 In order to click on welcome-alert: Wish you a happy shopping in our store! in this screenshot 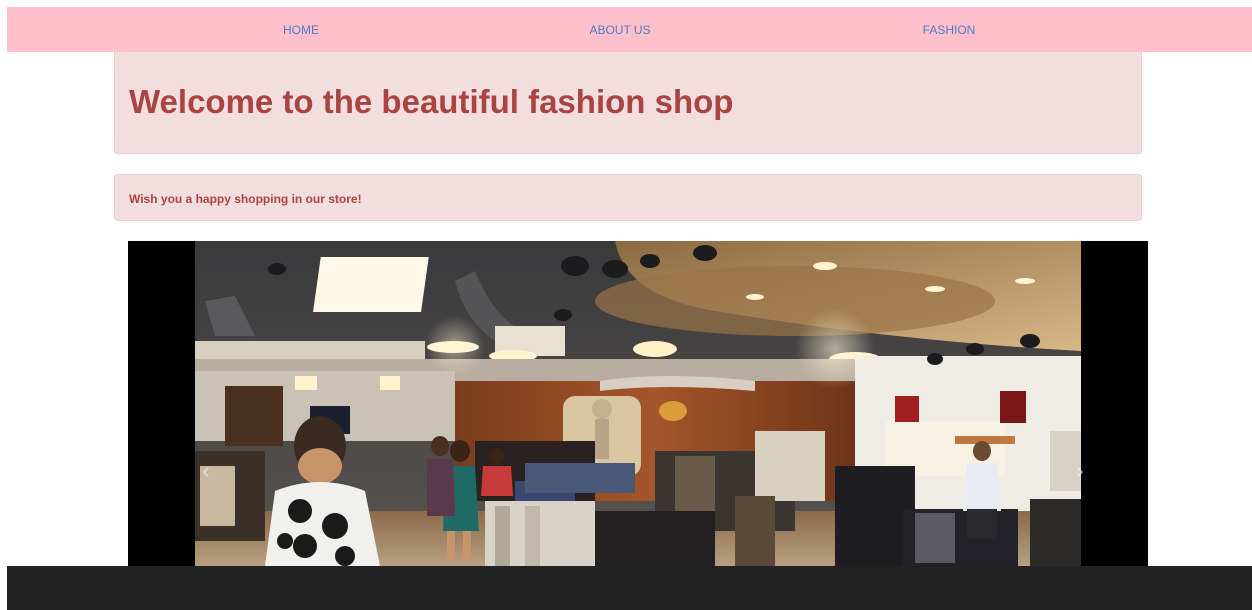, I will do `click(628, 197)`.